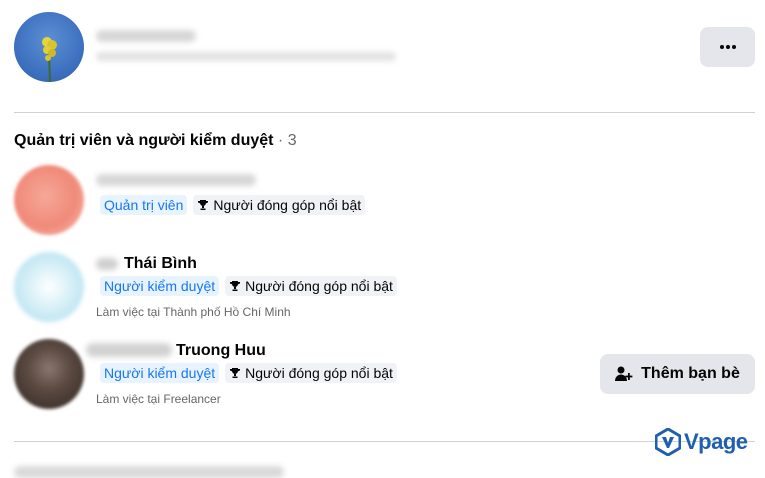 The width and height of the screenshot is (765, 478). I want to click on member-name: Truong Huu, so click(221, 351).